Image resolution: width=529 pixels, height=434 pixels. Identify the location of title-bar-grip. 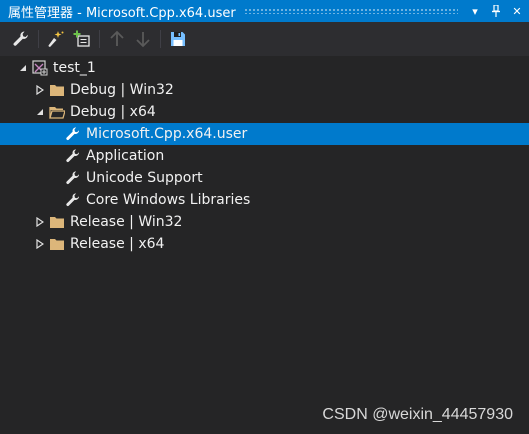
(350, 11).